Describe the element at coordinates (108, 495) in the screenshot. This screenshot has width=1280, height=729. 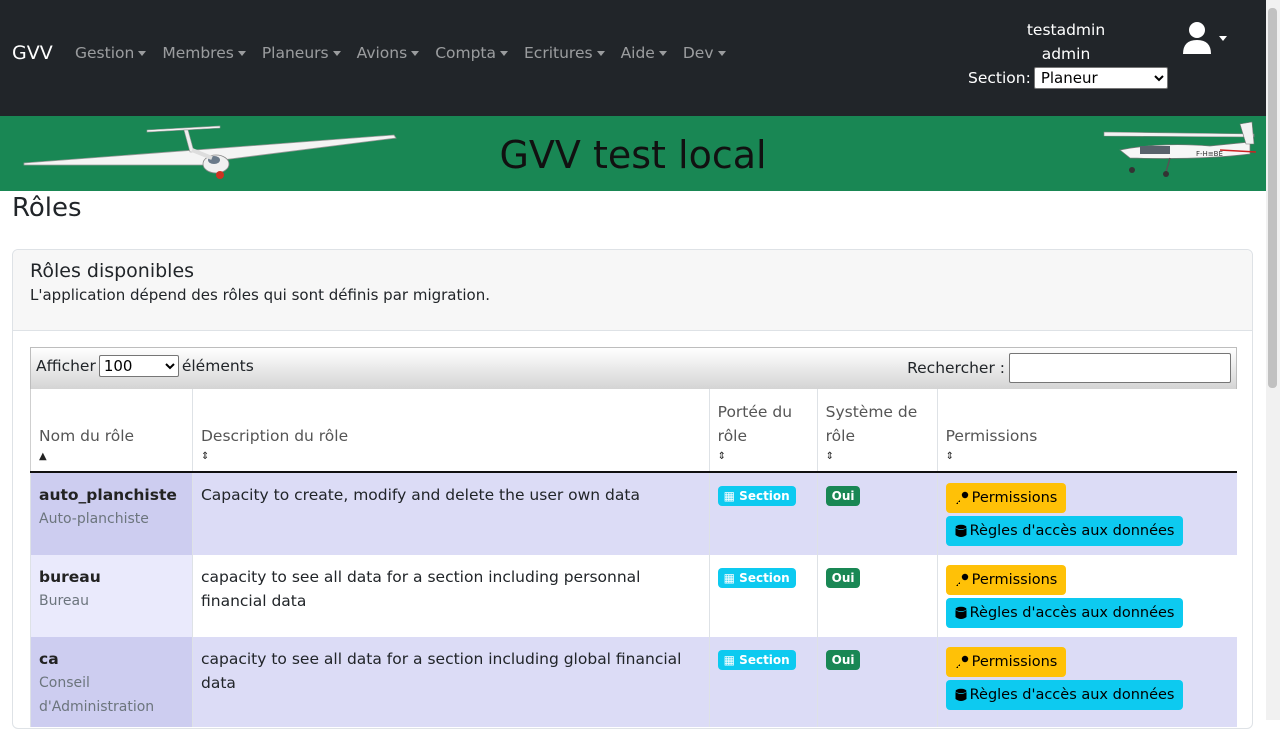
I see `role-name: auto_planchiste` at that location.